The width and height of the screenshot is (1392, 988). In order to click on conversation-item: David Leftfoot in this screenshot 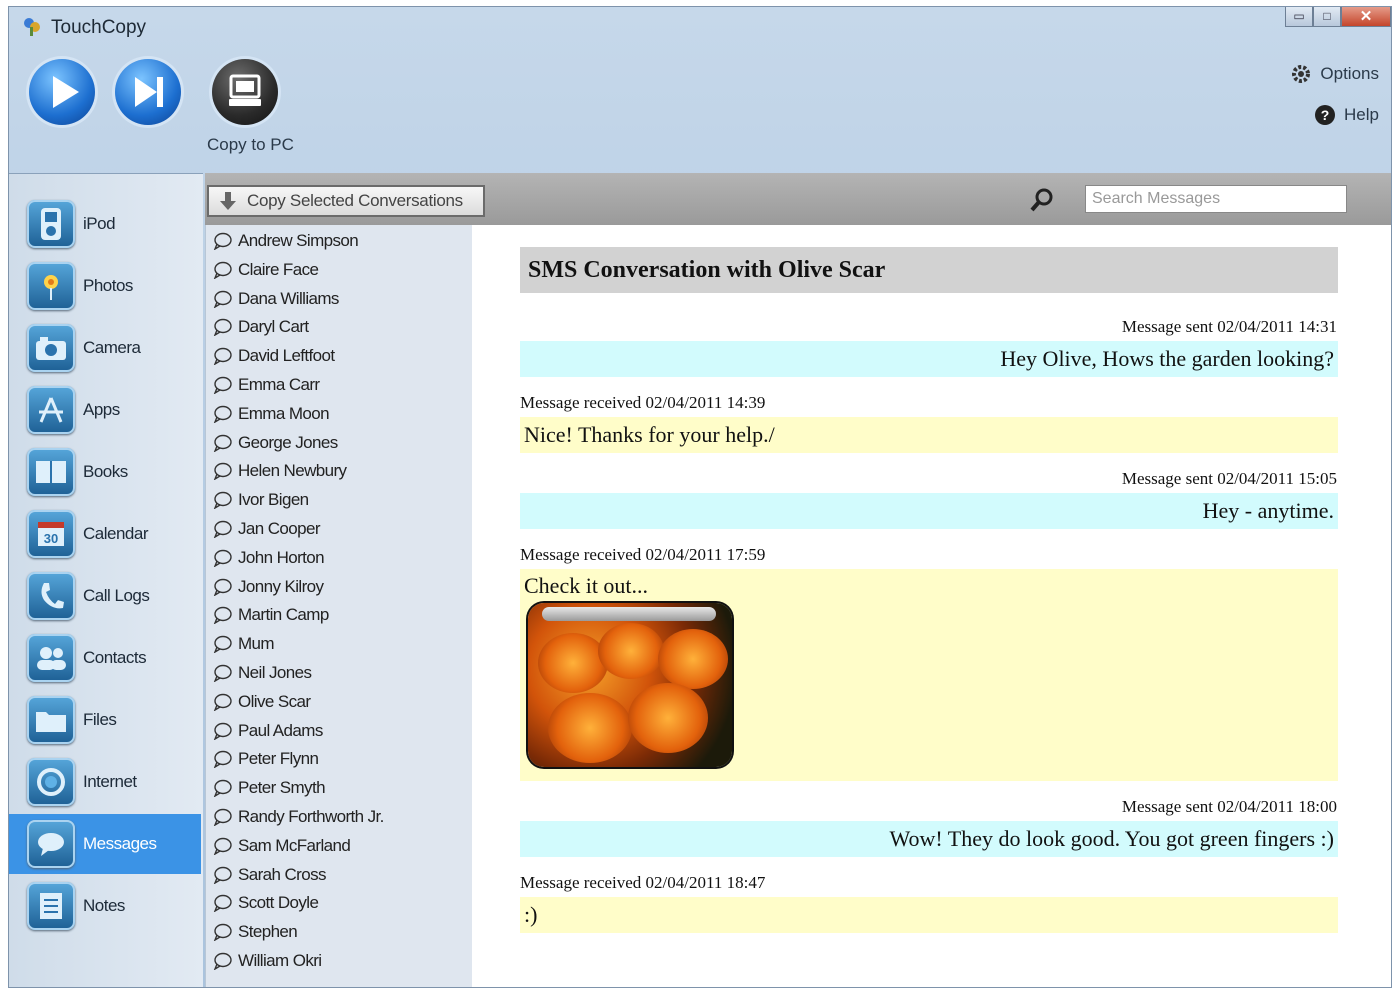, I will do `click(273, 356)`.